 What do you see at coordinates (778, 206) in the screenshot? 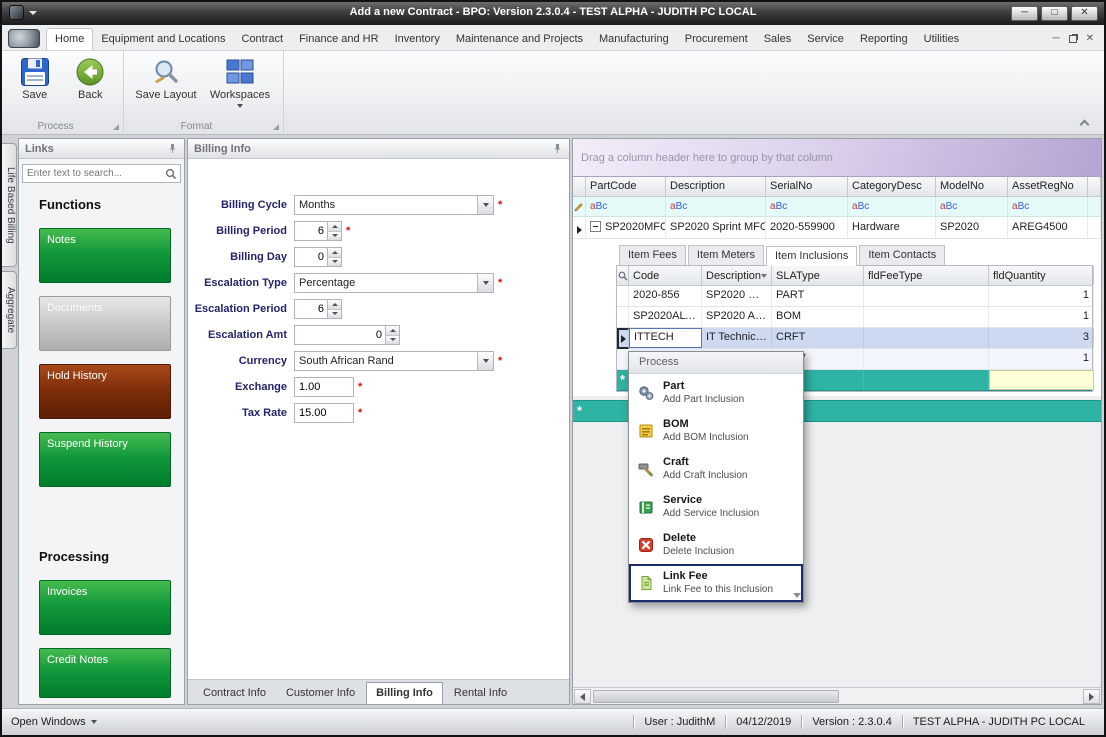
I see `filter-type-icon: aBc` at bounding box center [778, 206].